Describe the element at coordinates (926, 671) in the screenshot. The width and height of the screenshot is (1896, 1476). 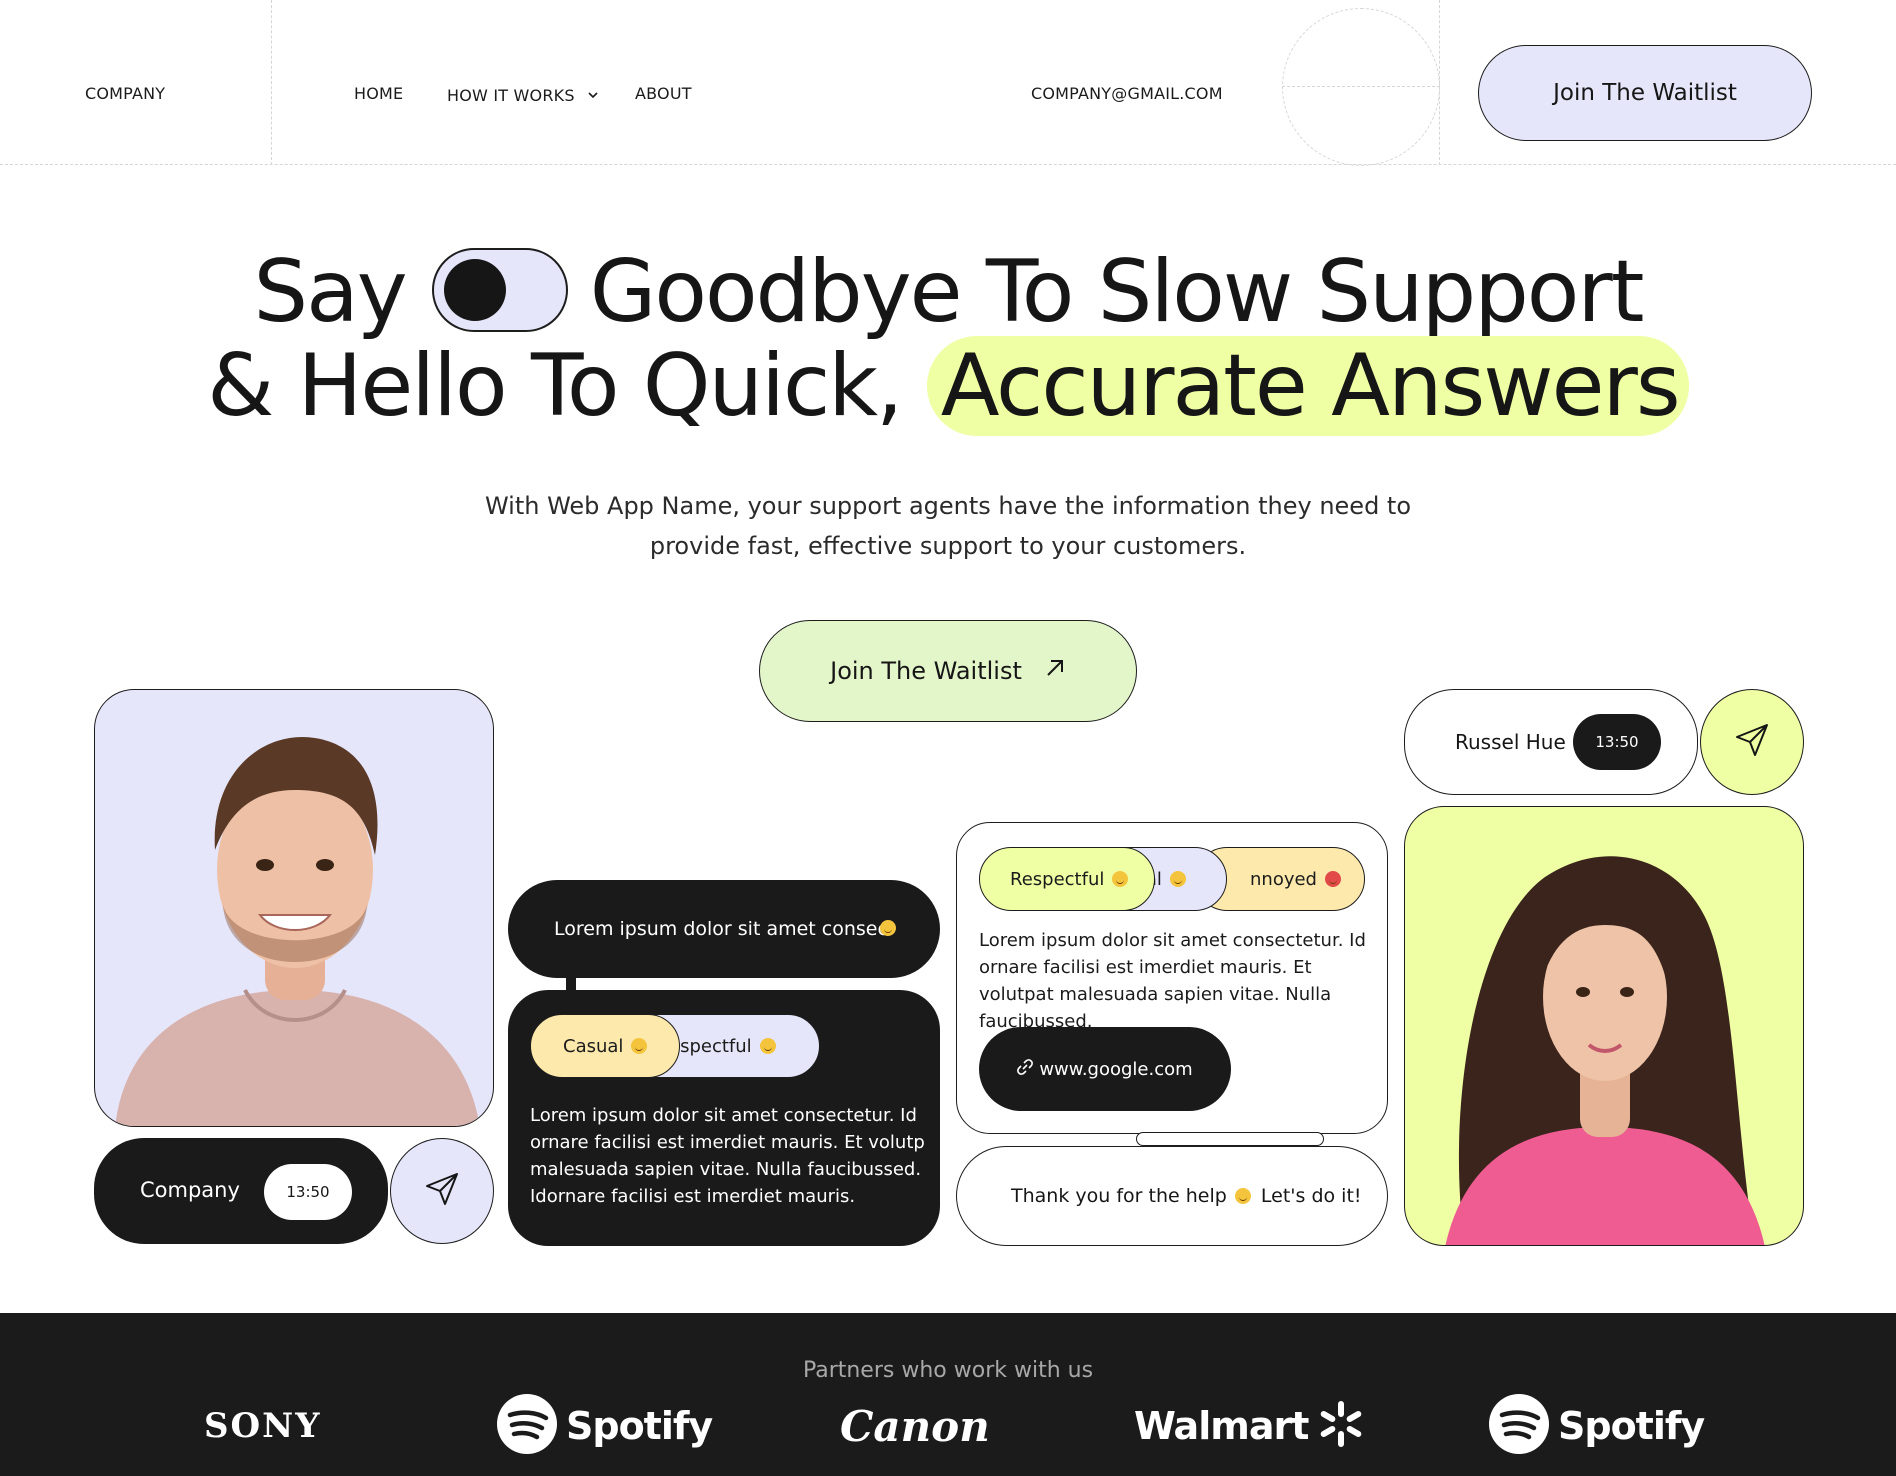
I see `join-waitlist-hero-label: Join The Waitlist` at that location.